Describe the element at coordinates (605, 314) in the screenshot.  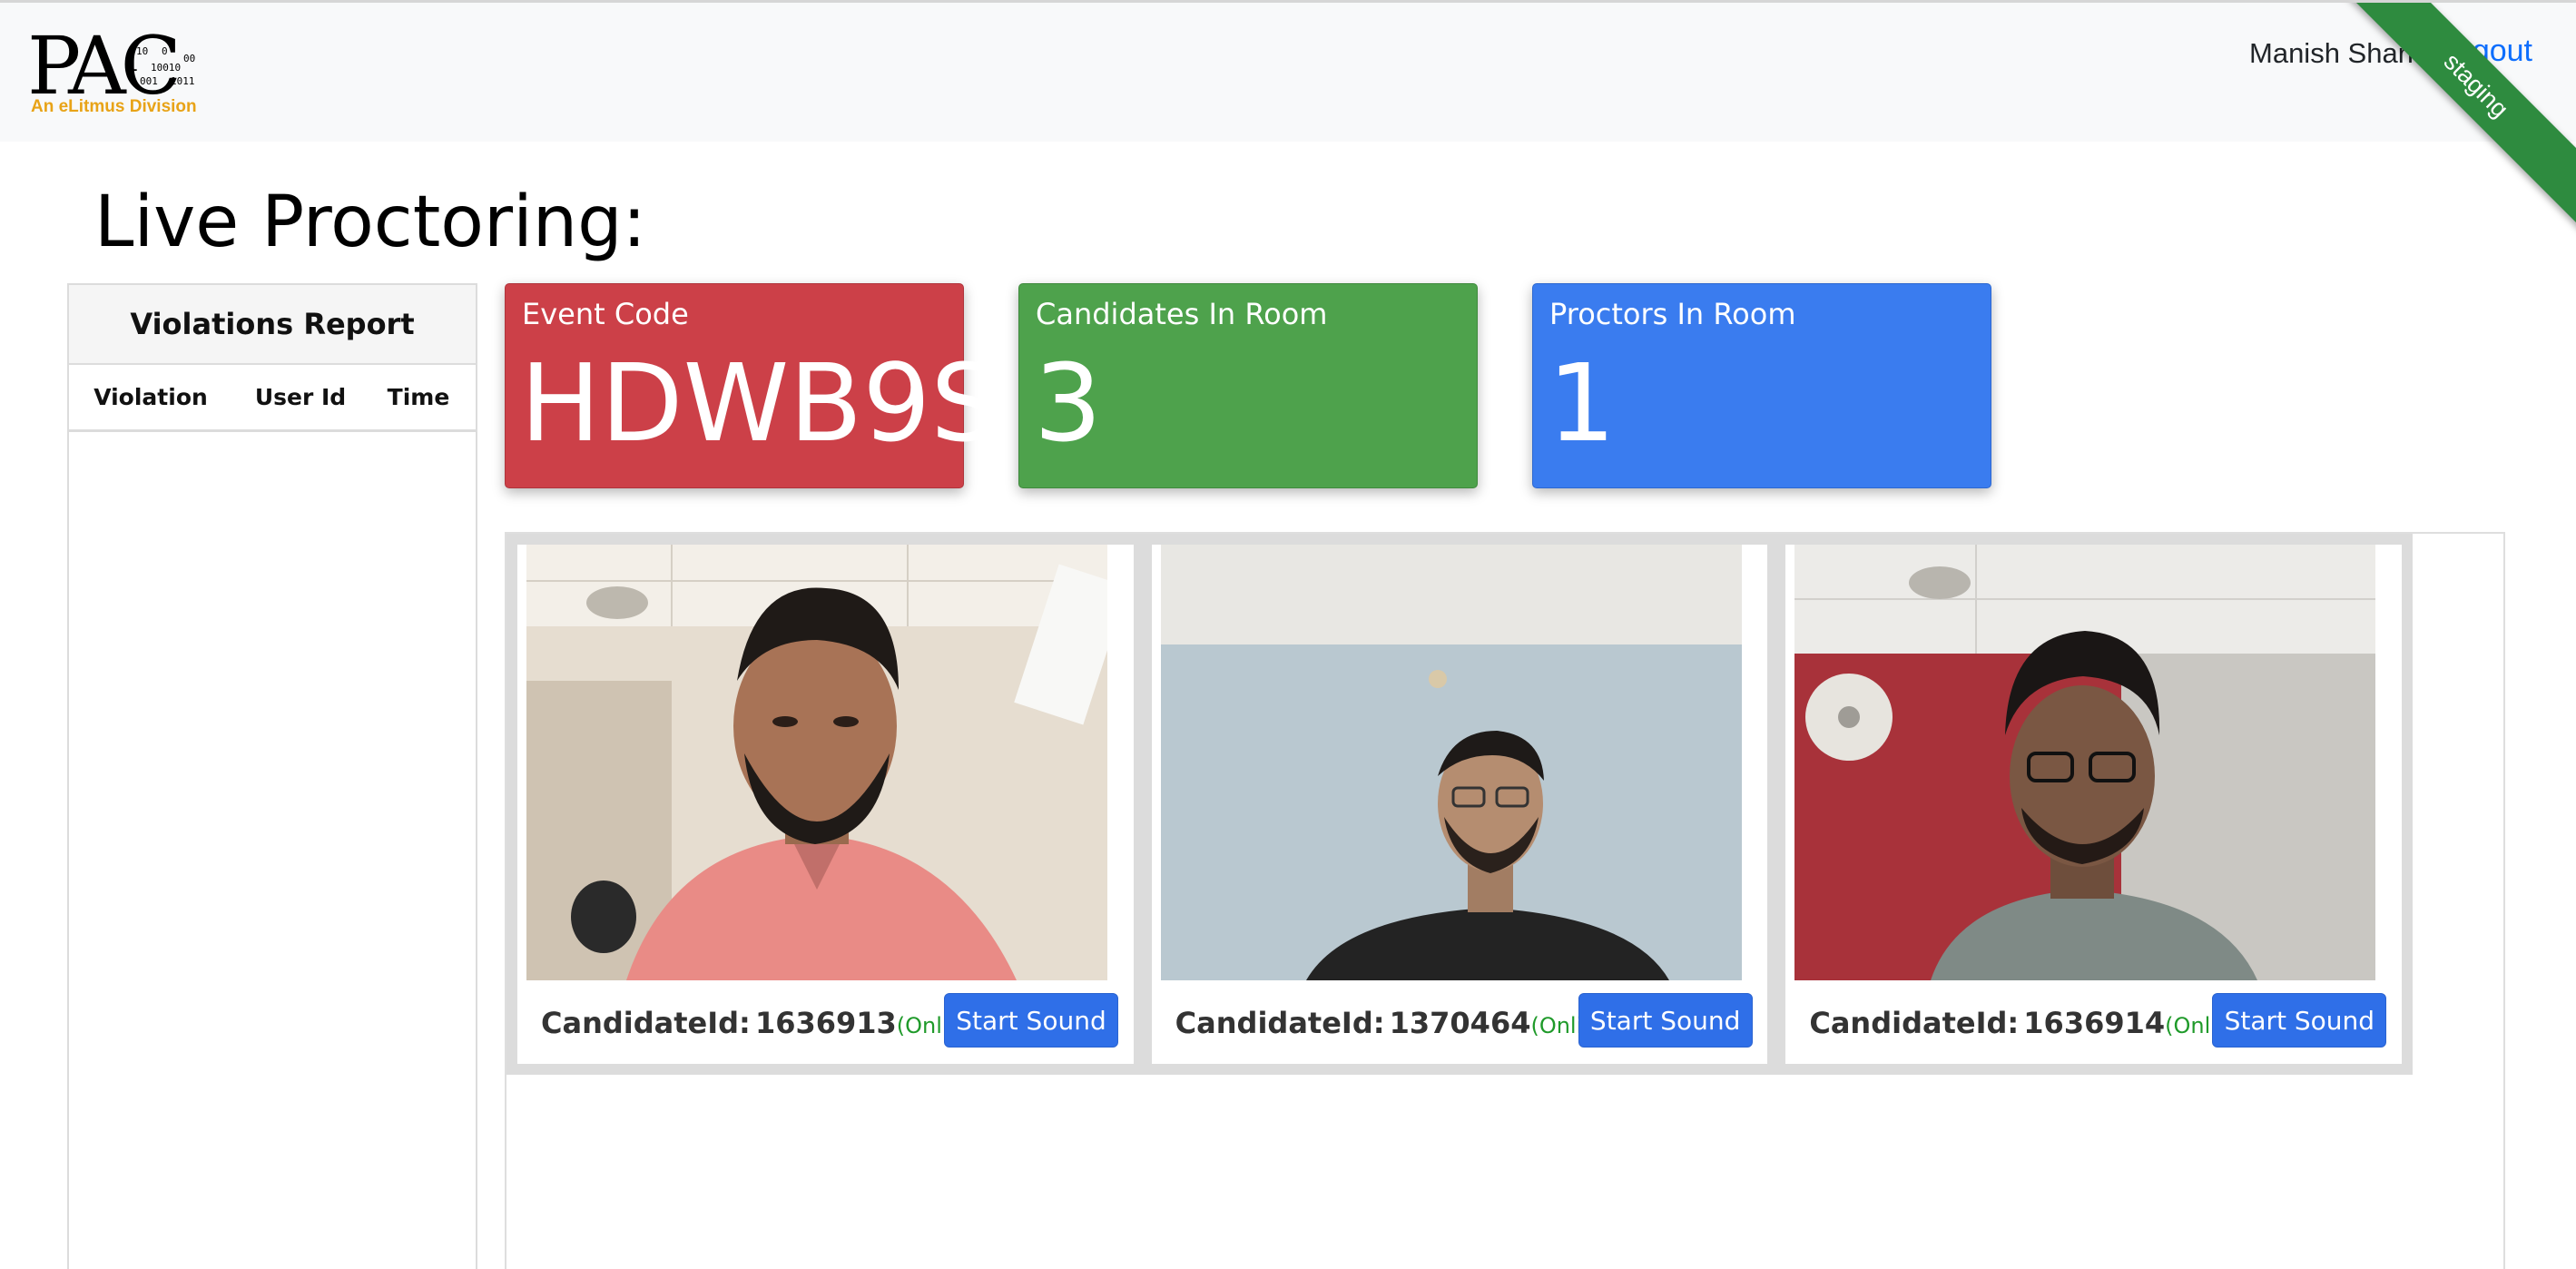
I see `card-label: Event Code` at that location.